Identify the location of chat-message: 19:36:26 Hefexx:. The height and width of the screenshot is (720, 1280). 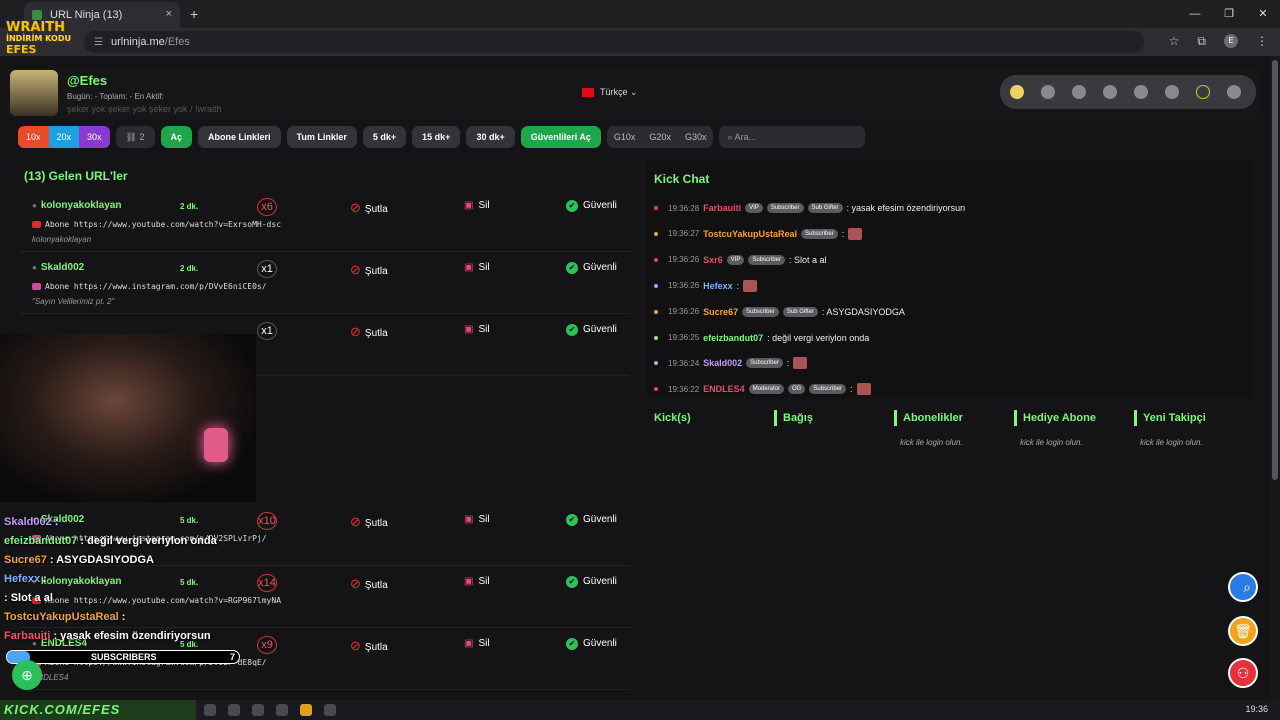
(706, 286).